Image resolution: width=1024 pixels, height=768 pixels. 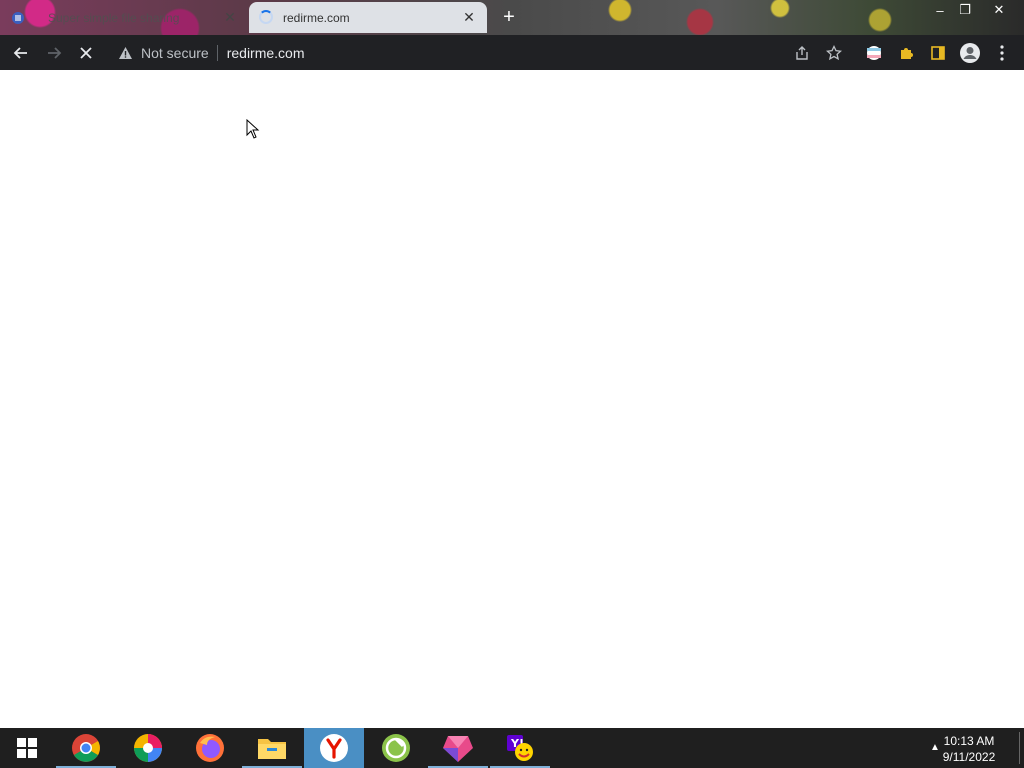 I want to click on taskbar-pink-gem-app, so click(x=458, y=748).